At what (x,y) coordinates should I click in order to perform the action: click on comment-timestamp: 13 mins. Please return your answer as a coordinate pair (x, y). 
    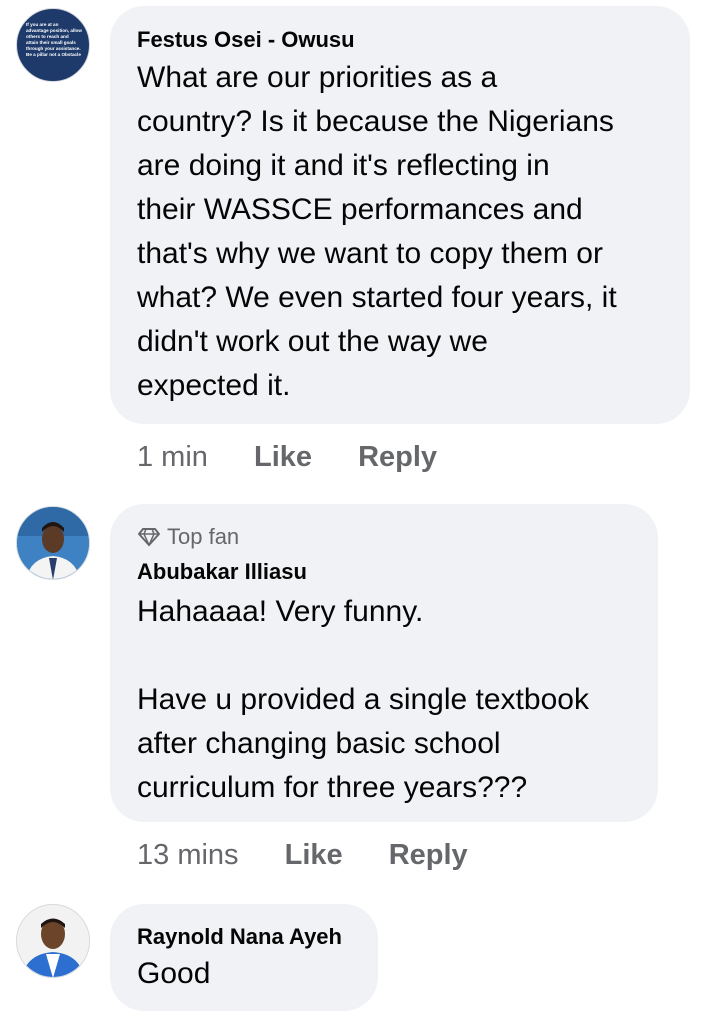
    Looking at the image, I should click on (188, 855).